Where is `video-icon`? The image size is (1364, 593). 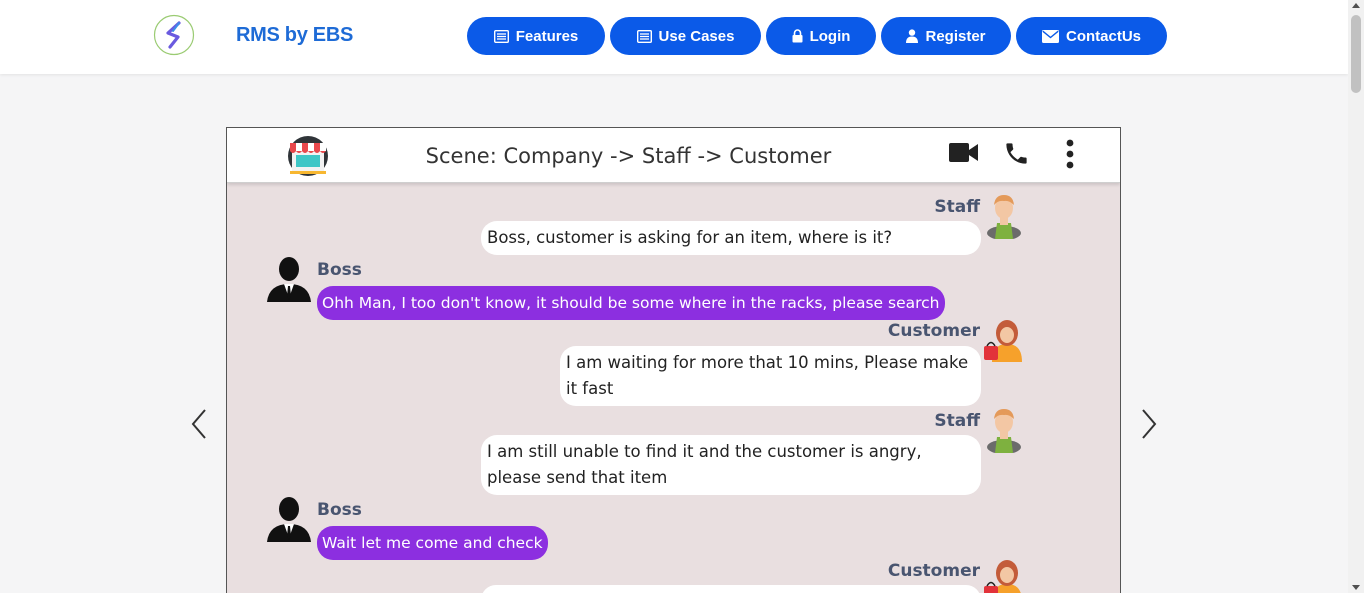
video-icon is located at coordinates (964, 152).